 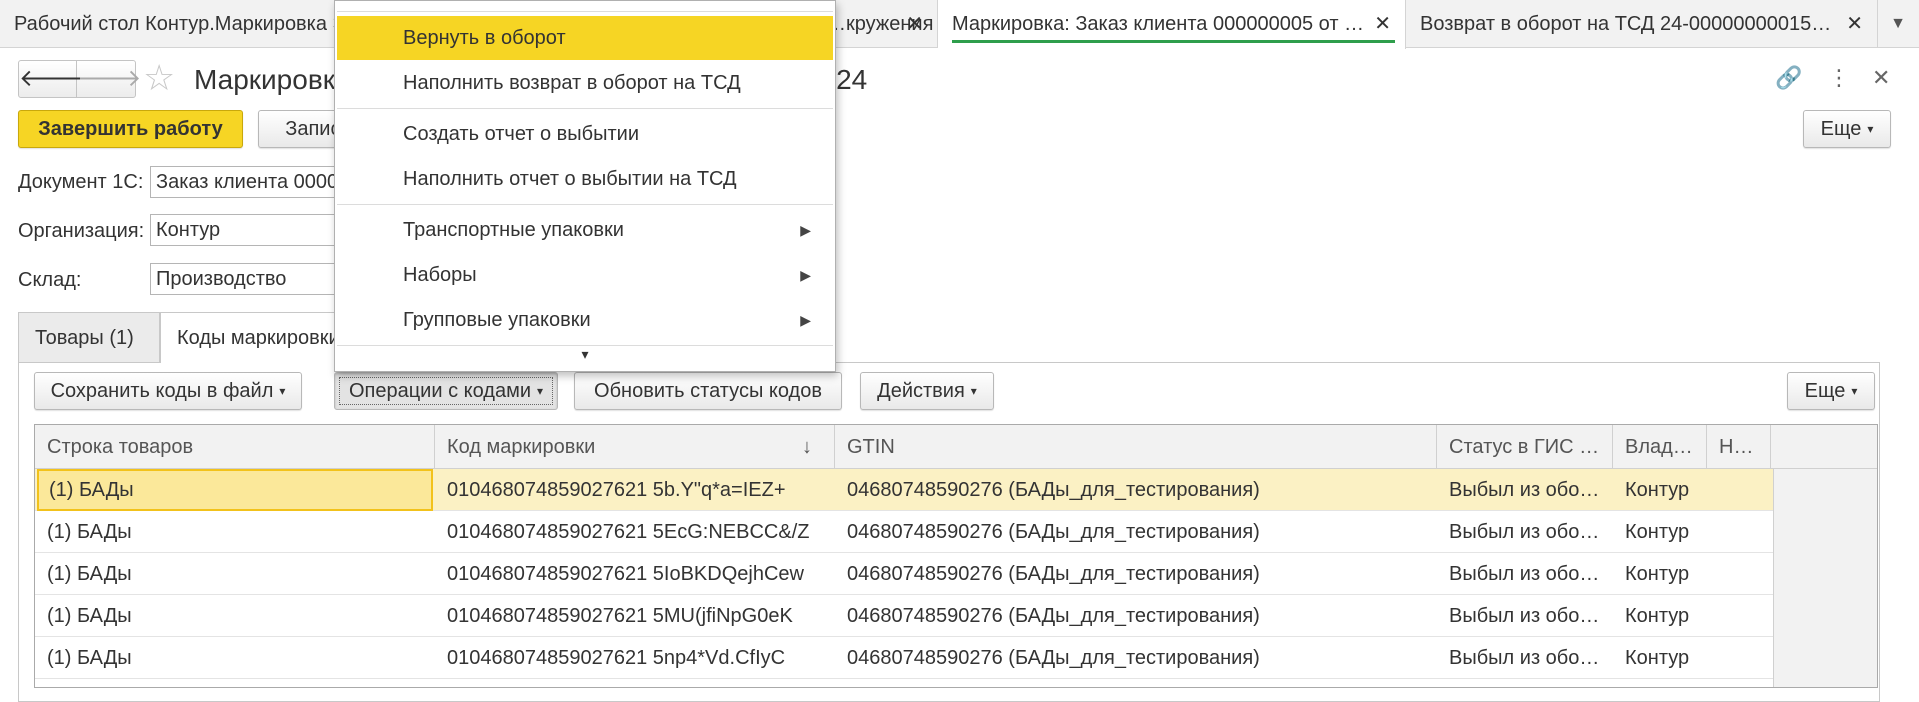 What do you see at coordinates (235, 447) in the screenshot?
I see `column-header-goods-row: Строка товаров` at bounding box center [235, 447].